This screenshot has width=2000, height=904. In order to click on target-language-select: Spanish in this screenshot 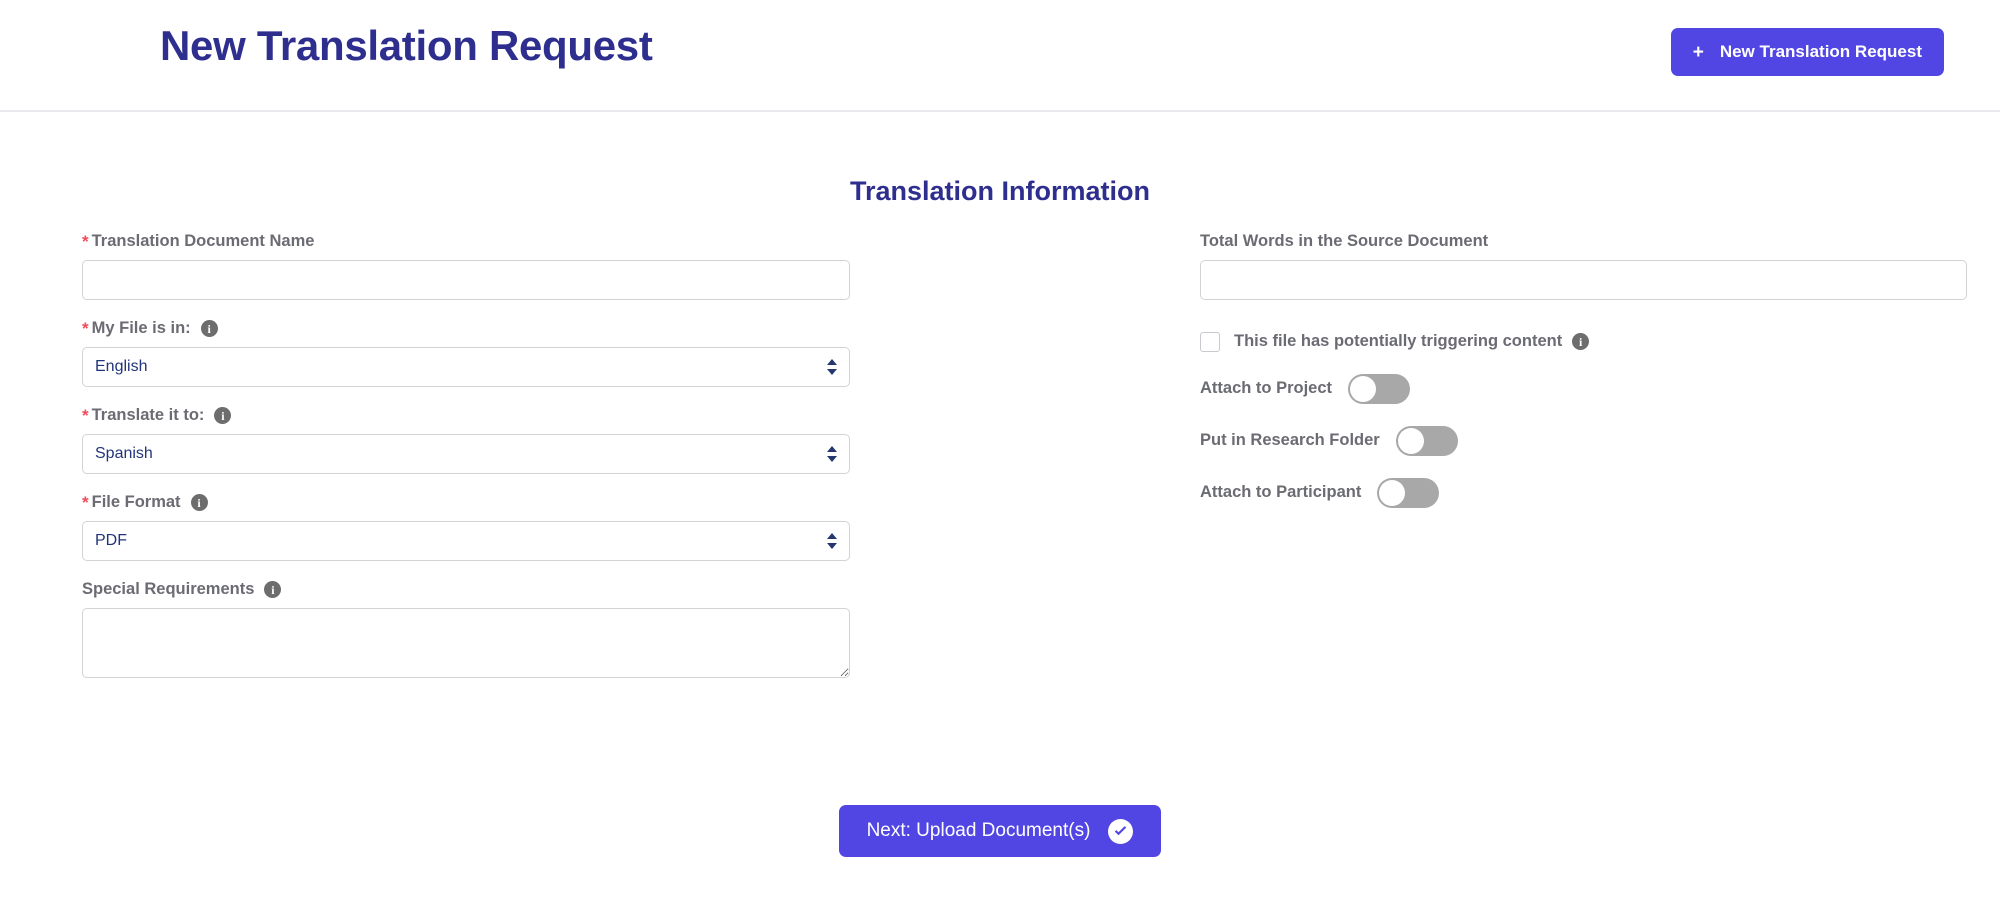, I will do `click(466, 454)`.